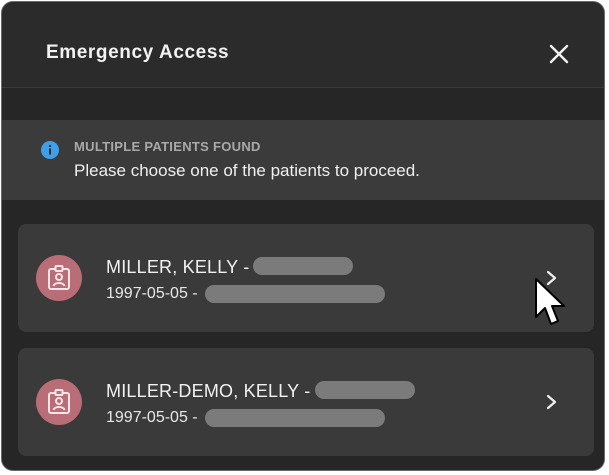 The height and width of the screenshot is (475, 609). I want to click on info-icon, so click(50, 150).